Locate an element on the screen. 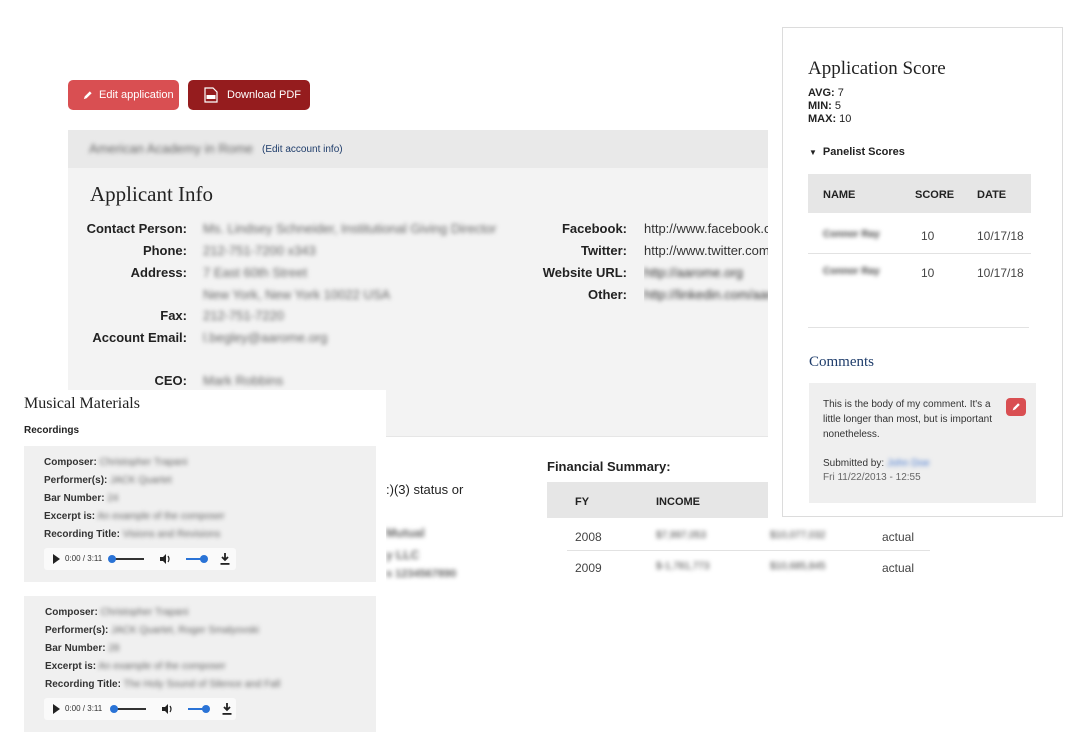 The image size is (1089, 756). panelist-scores-label: Panelist Scores is located at coordinates (863, 152).